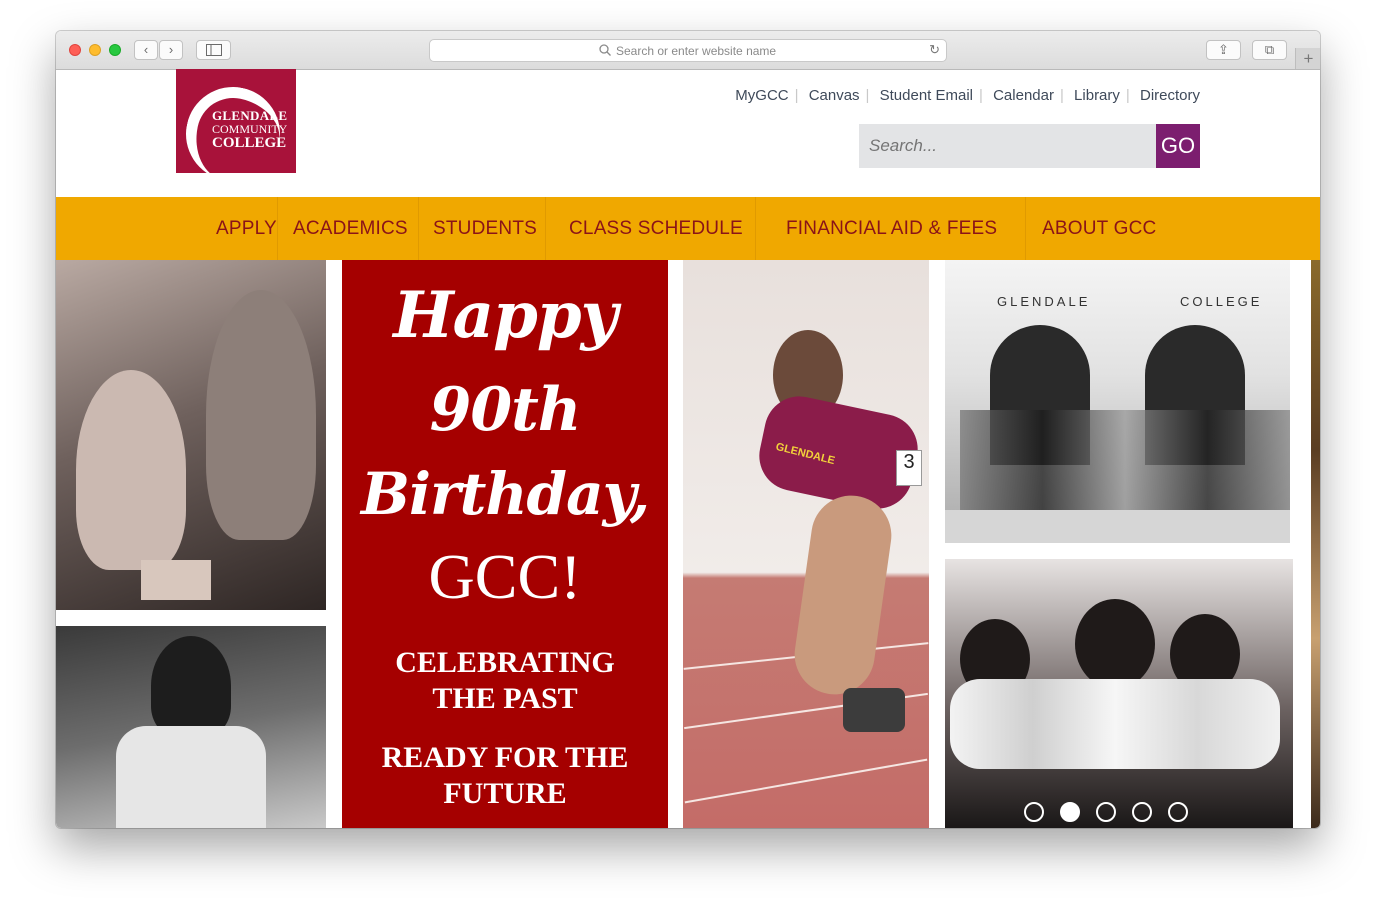 The height and width of the screenshot is (909, 1376). What do you see at coordinates (834, 95) in the screenshot?
I see `link-canvas: Canvas` at bounding box center [834, 95].